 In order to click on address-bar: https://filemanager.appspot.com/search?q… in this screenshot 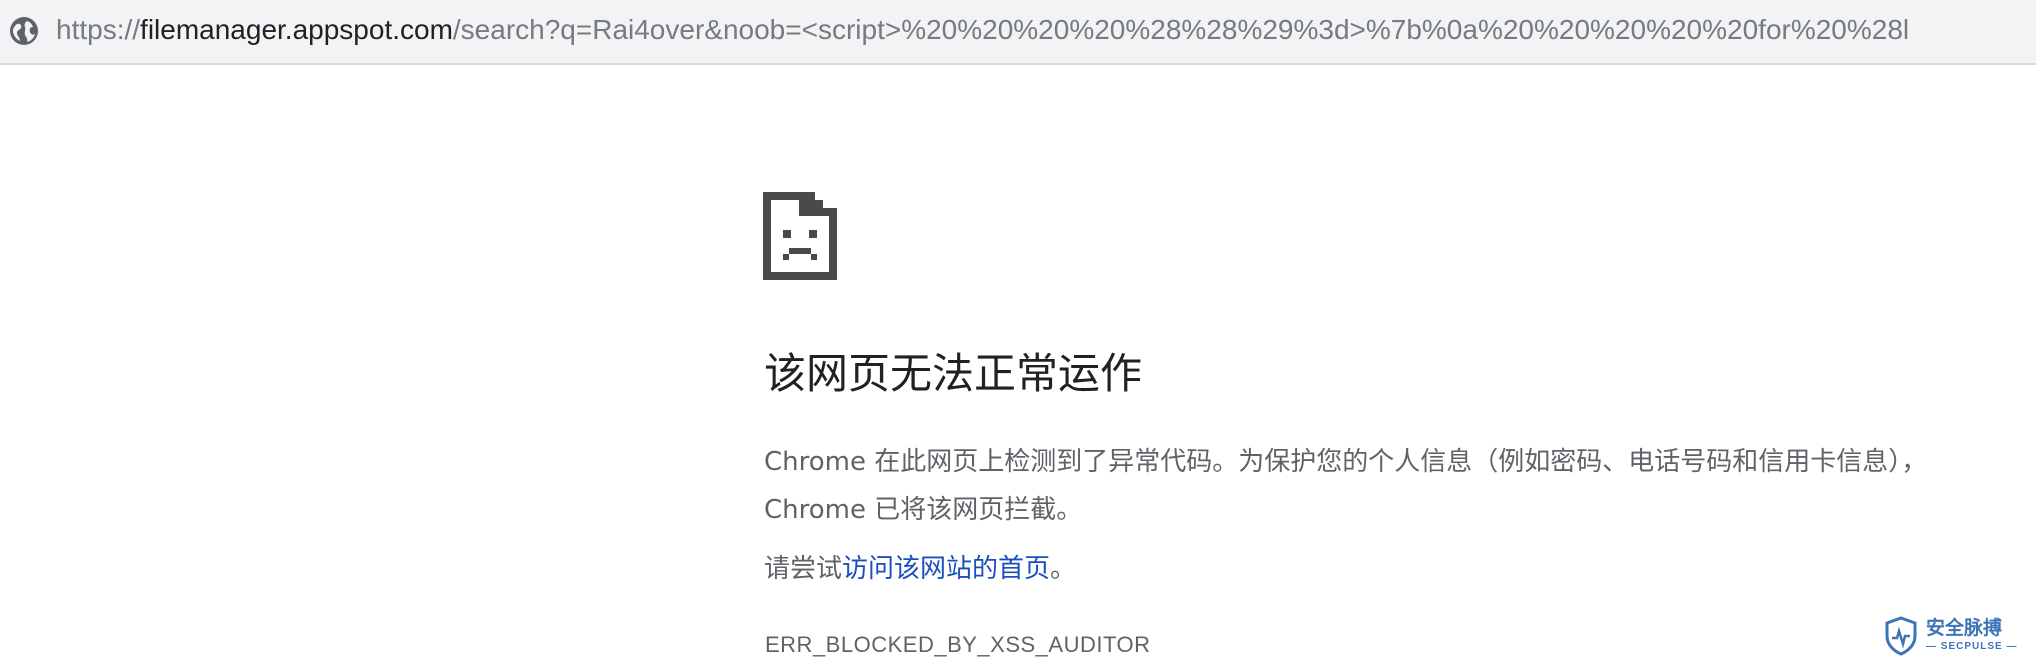, I will do `click(1018, 32)`.